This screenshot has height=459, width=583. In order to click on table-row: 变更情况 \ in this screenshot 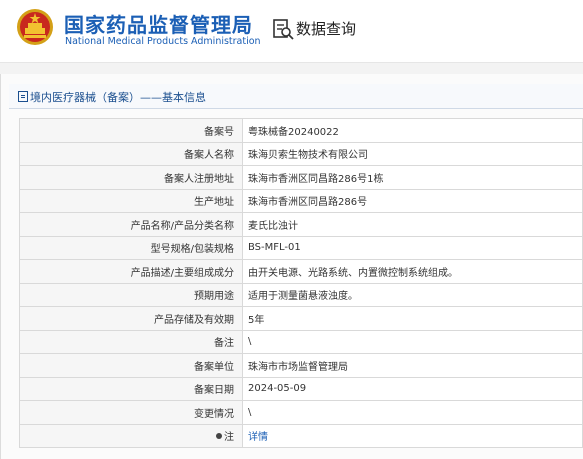, I will do `click(301, 412)`.